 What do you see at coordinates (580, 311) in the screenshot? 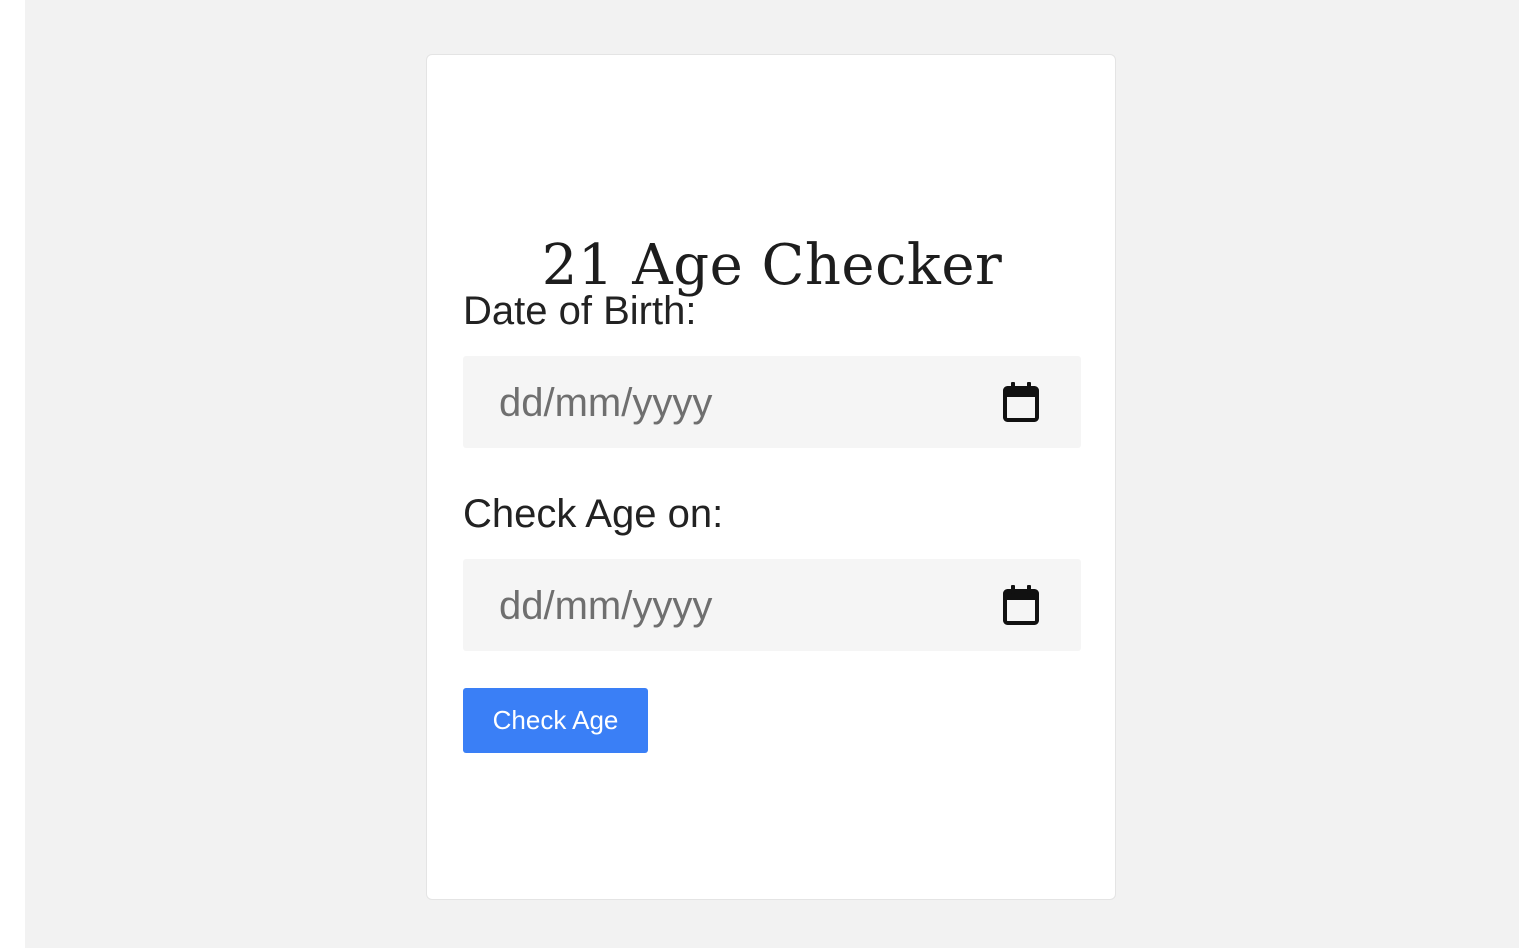
I see `dob-label: Date of Birth:` at bounding box center [580, 311].